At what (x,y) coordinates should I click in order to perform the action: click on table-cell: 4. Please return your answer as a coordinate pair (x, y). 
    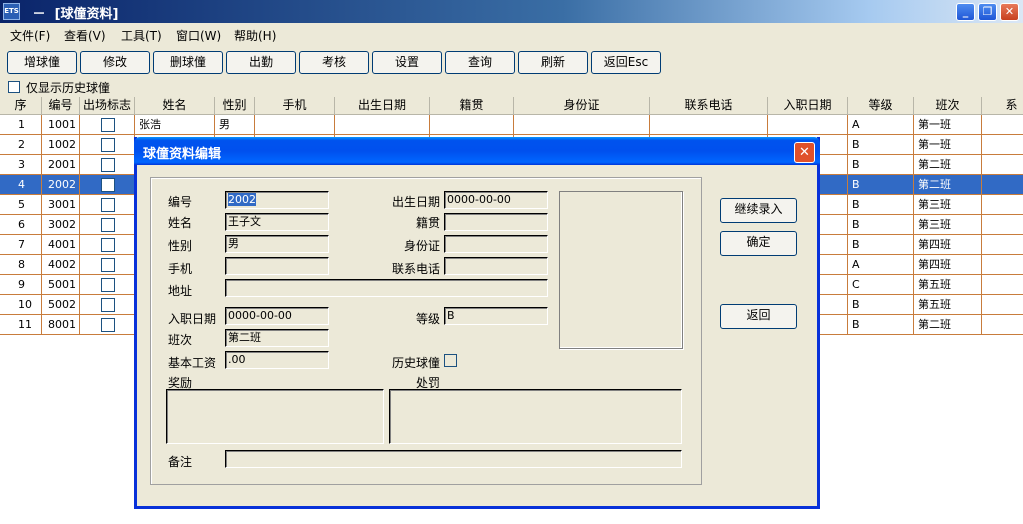
    Looking at the image, I should click on (21, 185).